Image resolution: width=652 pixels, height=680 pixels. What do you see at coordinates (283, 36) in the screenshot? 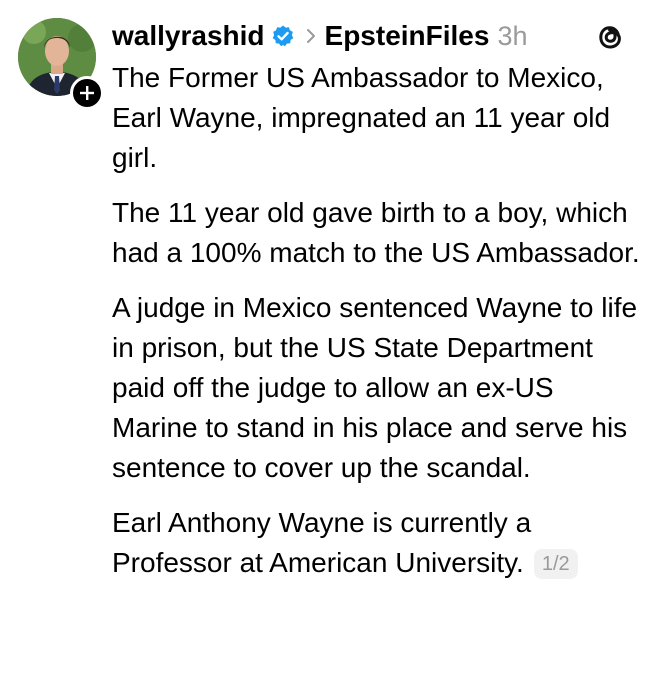
I see `verified-badge-icon` at bounding box center [283, 36].